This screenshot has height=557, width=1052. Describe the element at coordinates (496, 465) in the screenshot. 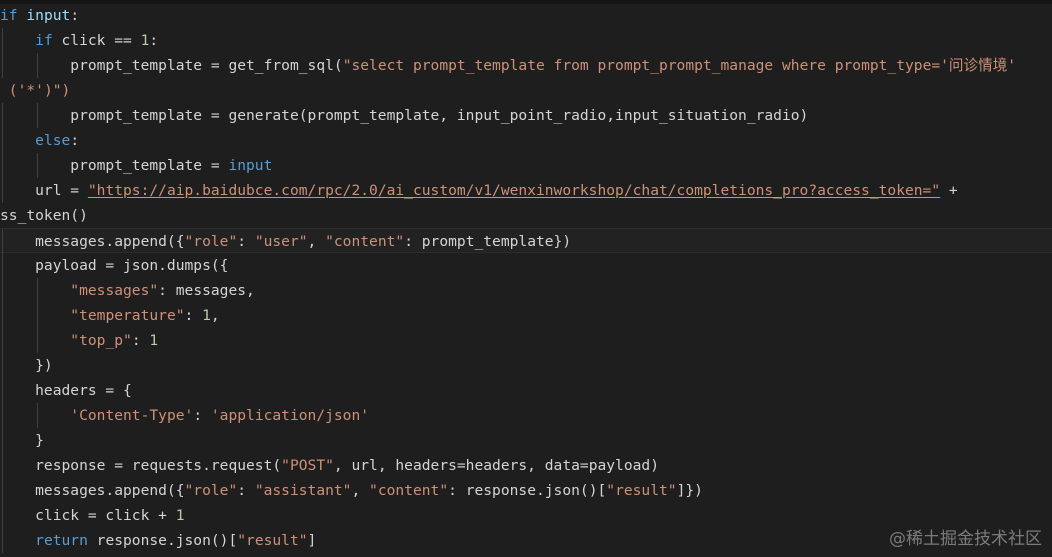

I see `code-token: , url, headers=headers, data=payload)` at that location.